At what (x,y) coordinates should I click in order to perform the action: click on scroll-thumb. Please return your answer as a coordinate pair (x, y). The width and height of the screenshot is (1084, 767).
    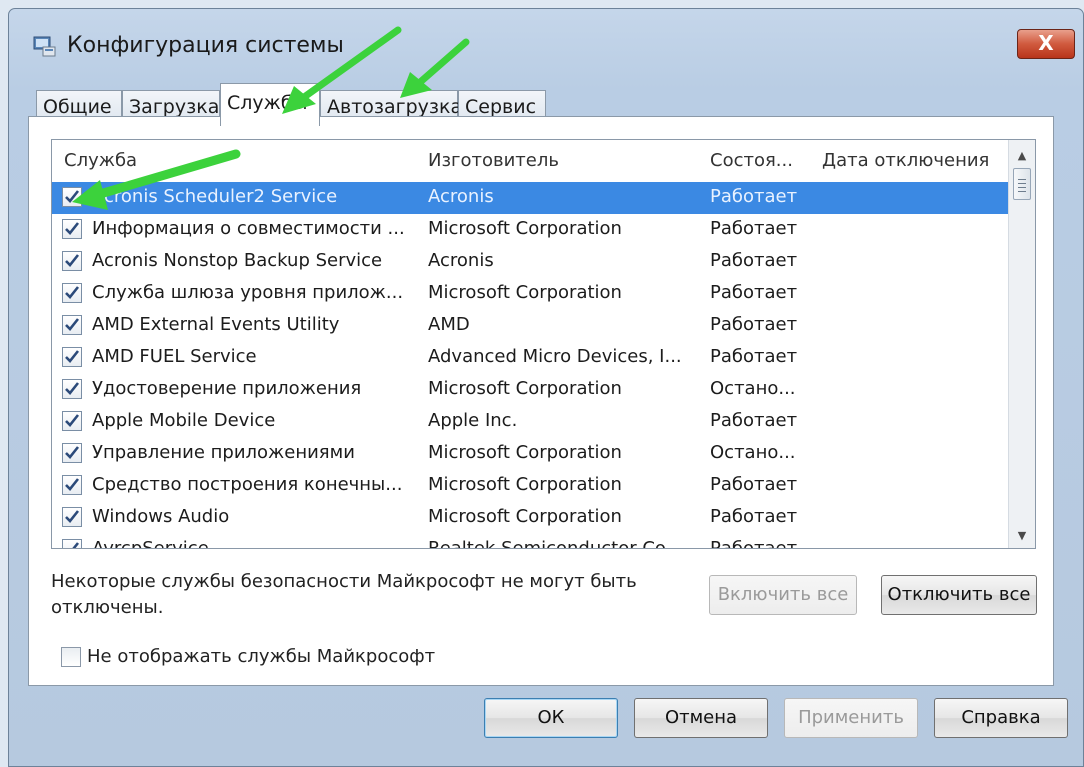
    Looking at the image, I should click on (1022, 184).